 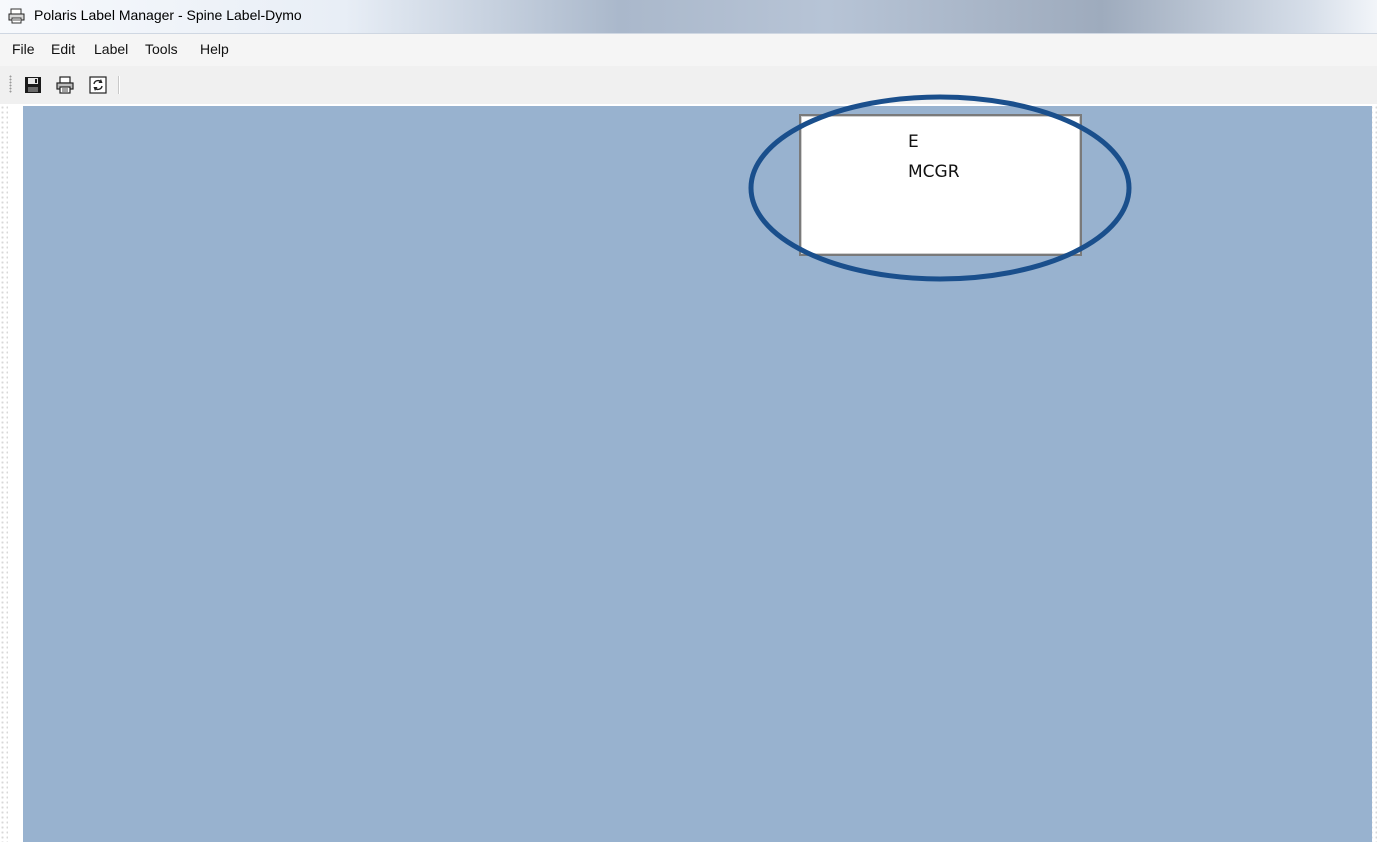 I want to click on refresh-icon, so click(x=98, y=85).